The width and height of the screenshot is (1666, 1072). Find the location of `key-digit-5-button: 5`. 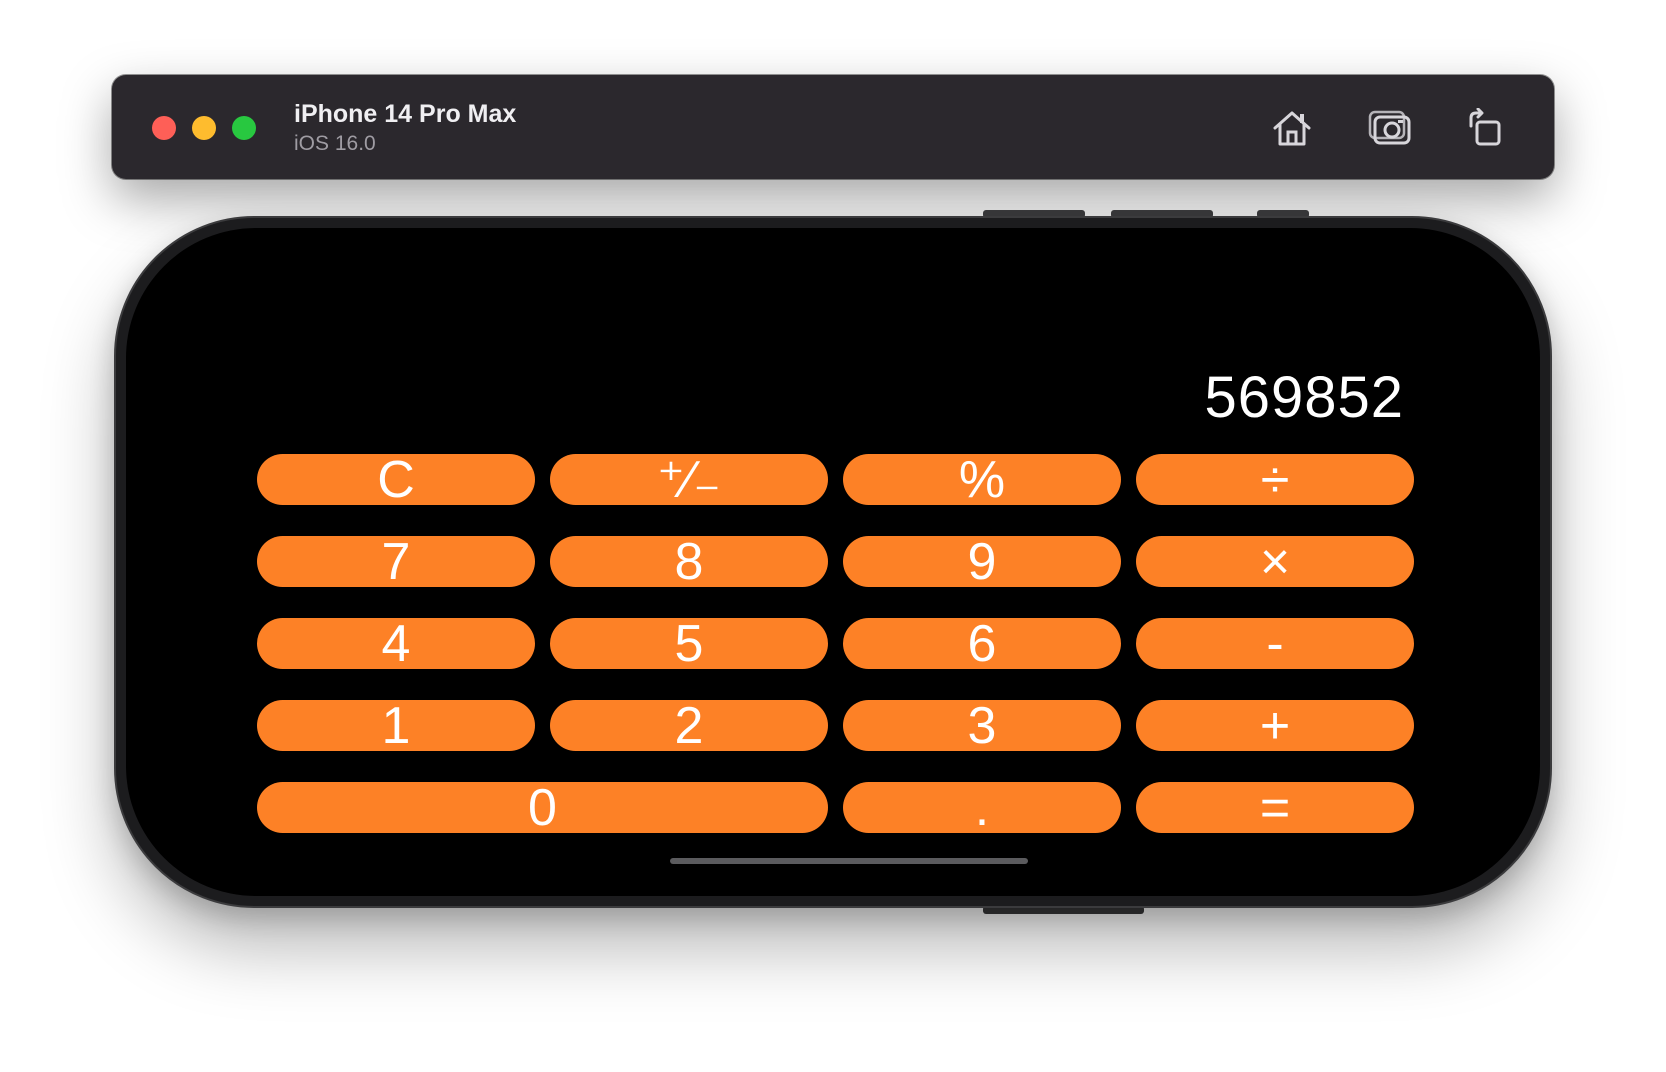

key-digit-5-button: 5 is located at coordinates (689, 644).